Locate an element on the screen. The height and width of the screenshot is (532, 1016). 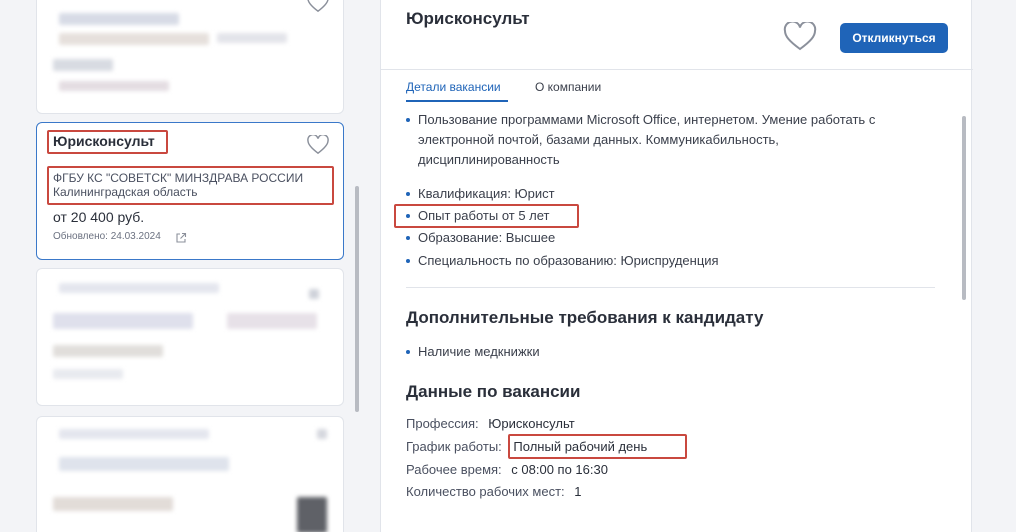
extra-requirement-item: Наличие медкнижки is located at coordinates (473, 352).